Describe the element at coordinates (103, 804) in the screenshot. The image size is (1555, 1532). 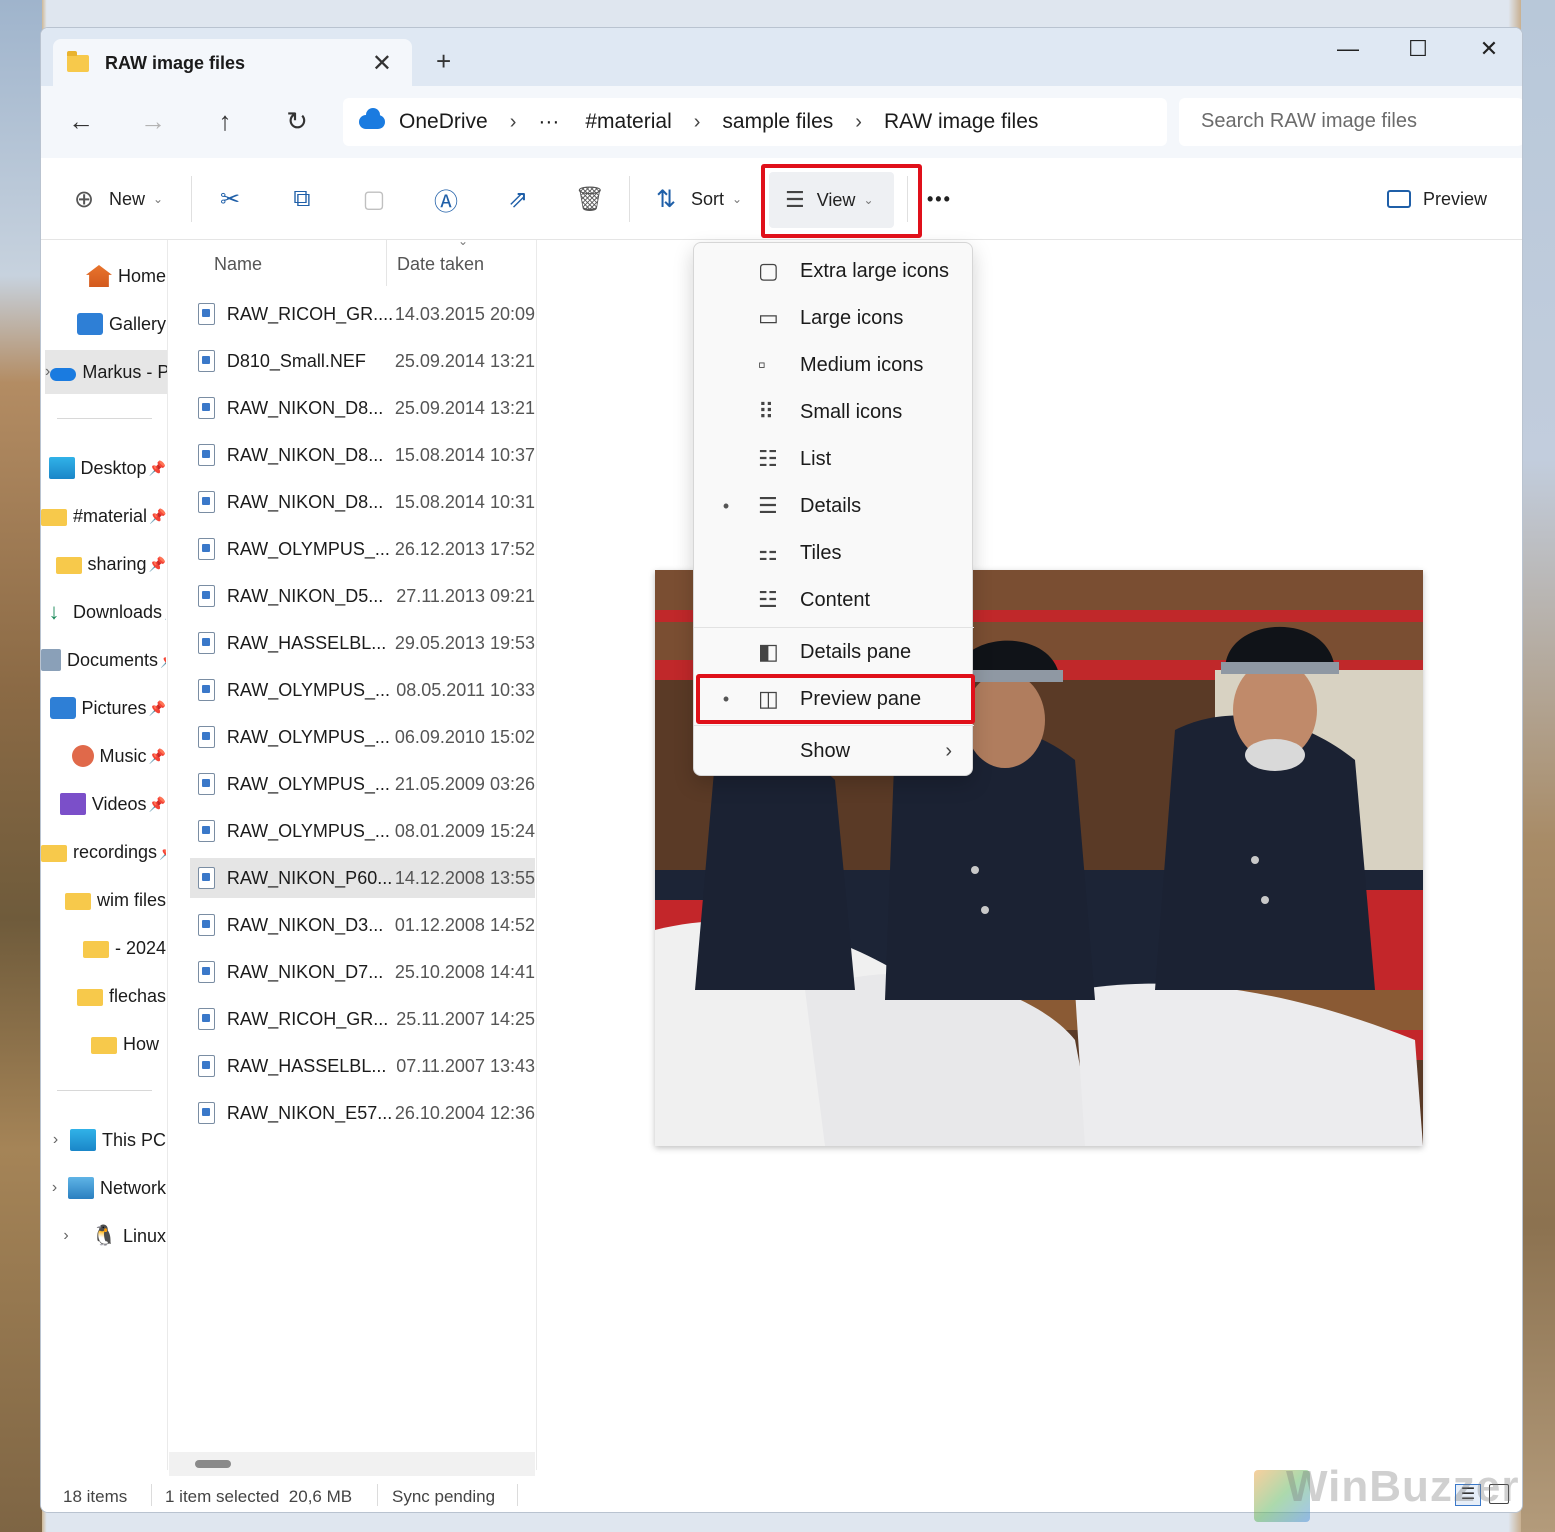
I see `sidebar-item-videos: Videos 📌` at that location.